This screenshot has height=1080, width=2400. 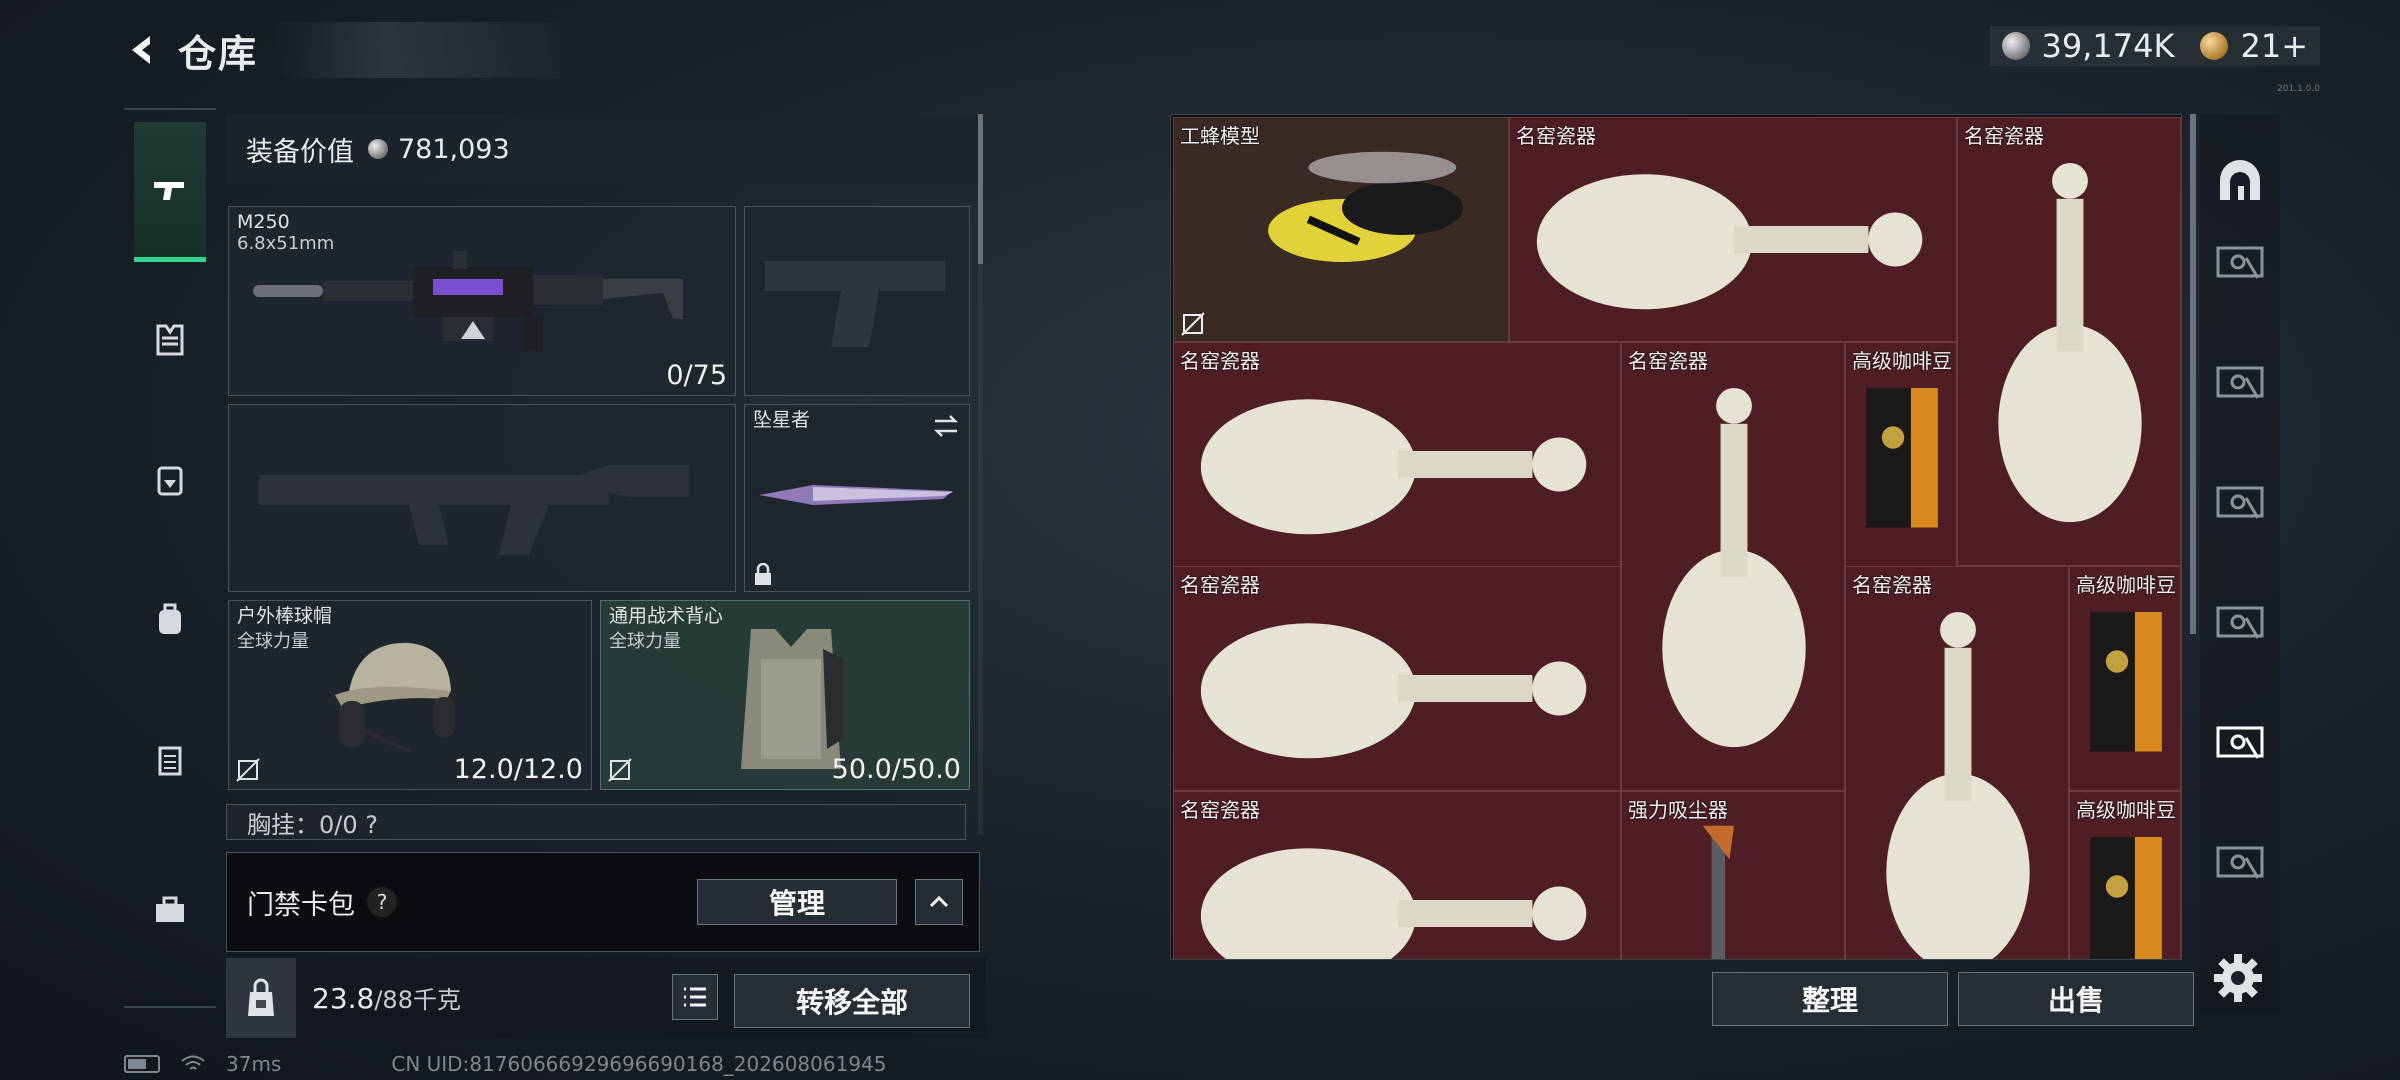 What do you see at coordinates (518, 769) in the screenshot?
I see `helmet-durability: 12.0/12.0` at bounding box center [518, 769].